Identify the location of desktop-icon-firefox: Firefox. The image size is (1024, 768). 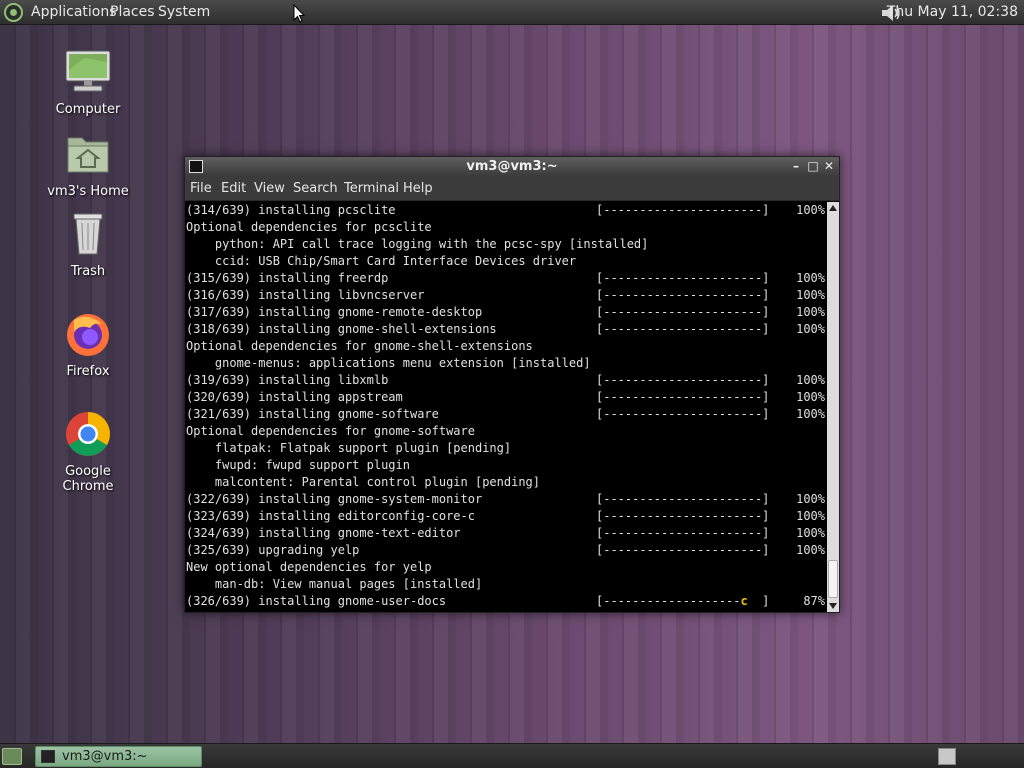
(88, 344).